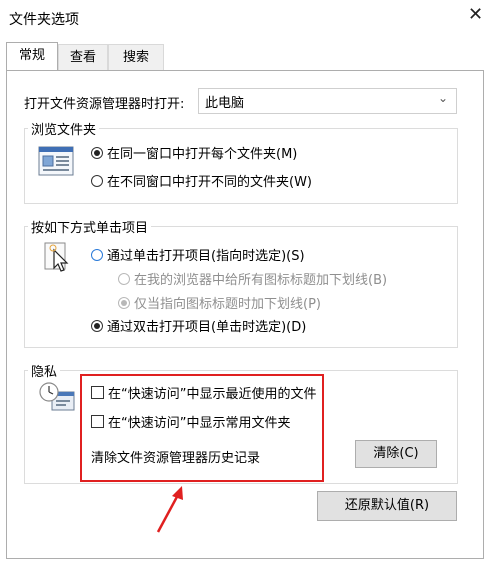  What do you see at coordinates (136, 57) in the screenshot?
I see `tab-search: 搜索` at bounding box center [136, 57].